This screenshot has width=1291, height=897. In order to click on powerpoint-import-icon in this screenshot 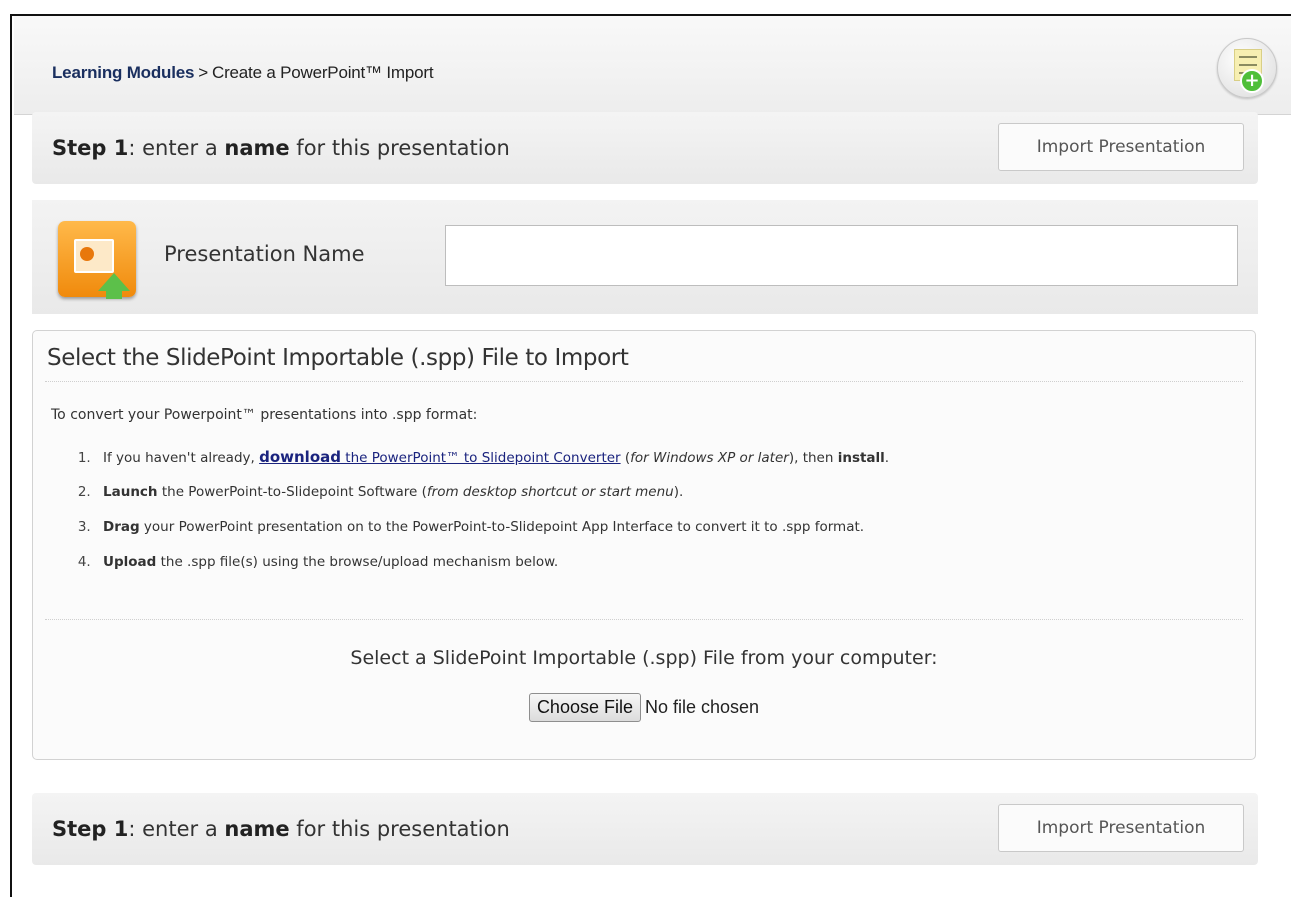, I will do `click(97, 260)`.